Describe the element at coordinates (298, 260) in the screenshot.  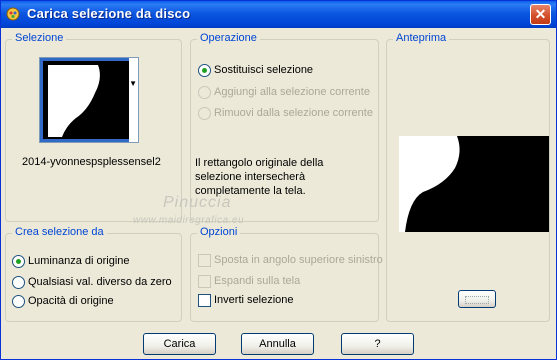
I see `checkbox-sposta-label: Sposta in angolo superiore sinistro` at that location.